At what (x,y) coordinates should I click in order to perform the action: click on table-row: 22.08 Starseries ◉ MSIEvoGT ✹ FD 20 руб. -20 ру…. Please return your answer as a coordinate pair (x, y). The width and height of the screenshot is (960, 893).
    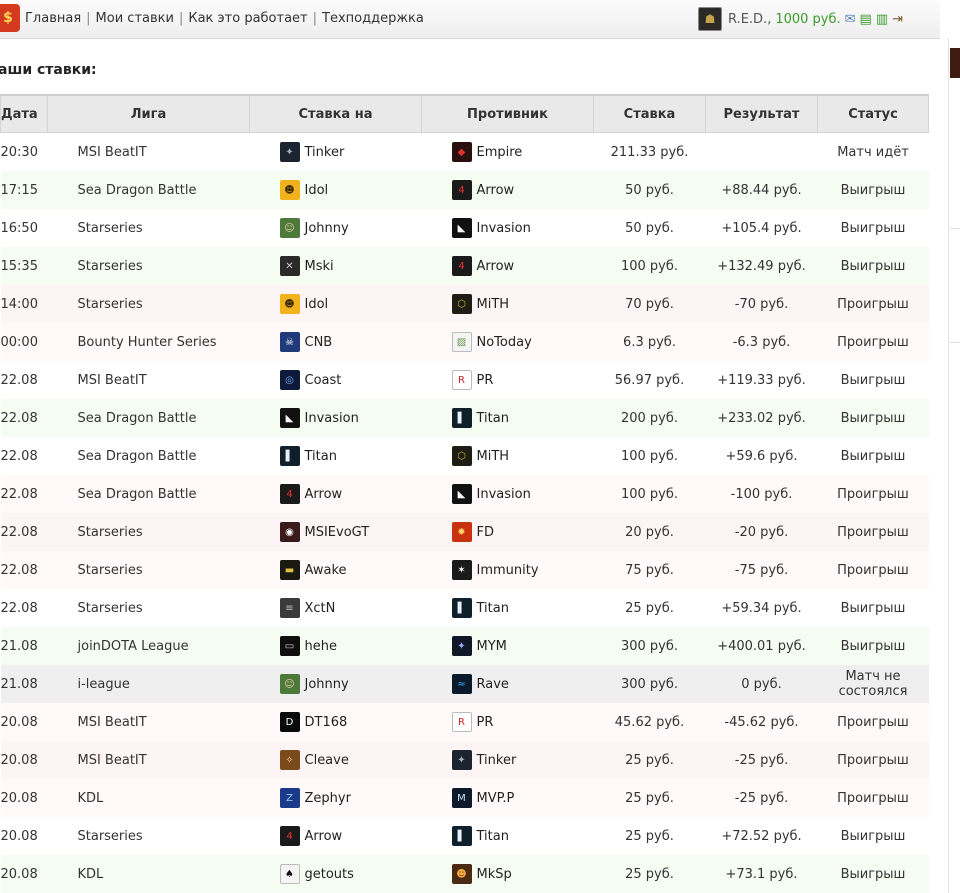
    Looking at the image, I should click on (464, 532).